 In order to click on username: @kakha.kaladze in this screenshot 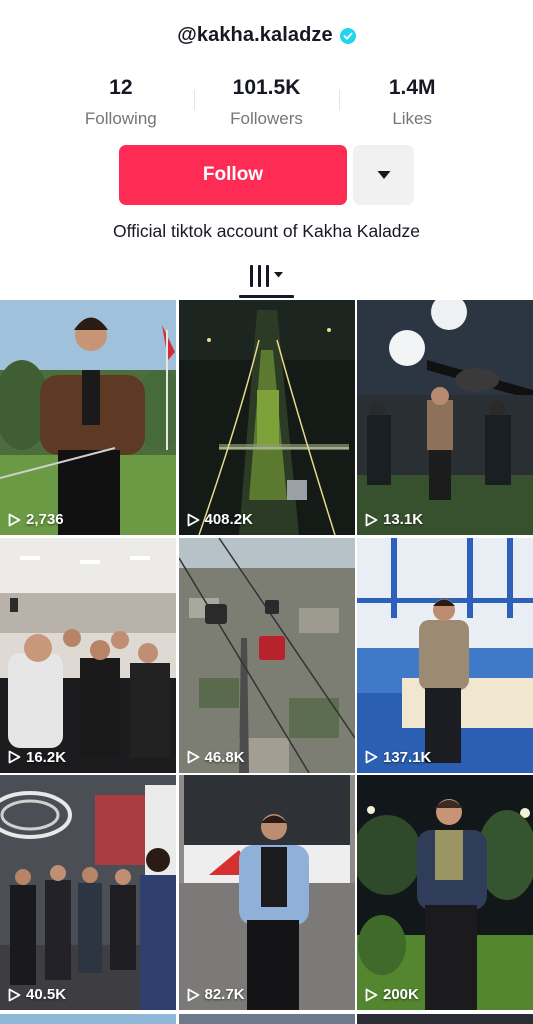, I will do `click(255, 35)`.